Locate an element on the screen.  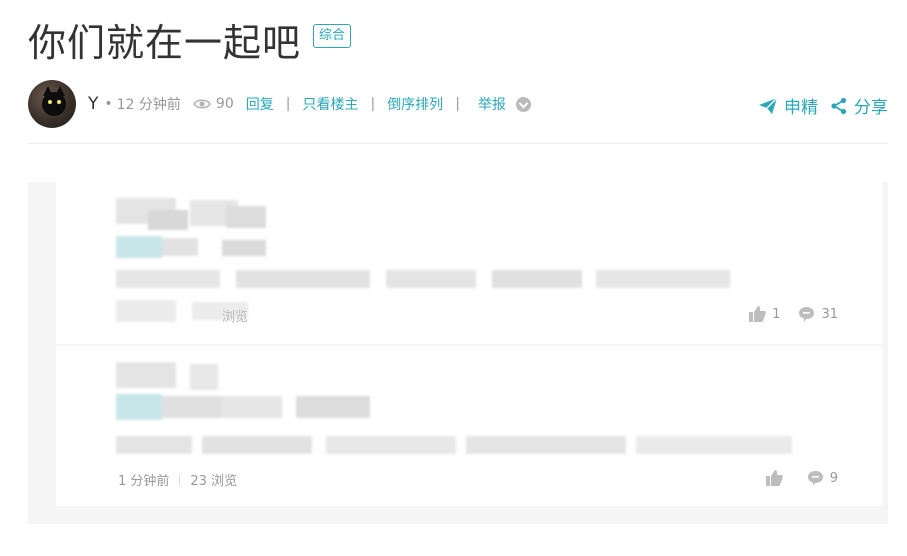
header-divider is located at coordinates (458, 143).